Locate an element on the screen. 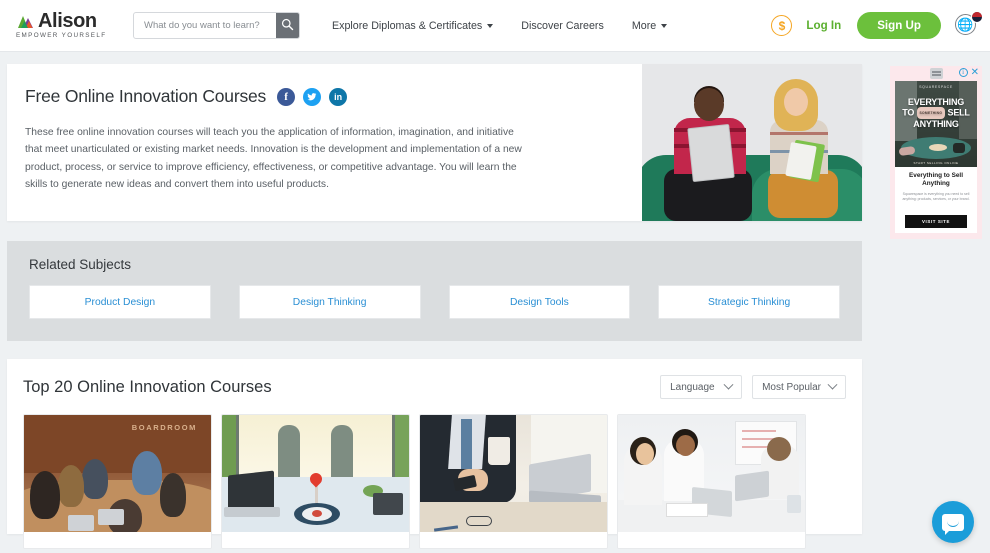 Image resolution: width=990 pixels, height=553 pixels. ad-network-logo-icon is located at coordinates (936, 73).